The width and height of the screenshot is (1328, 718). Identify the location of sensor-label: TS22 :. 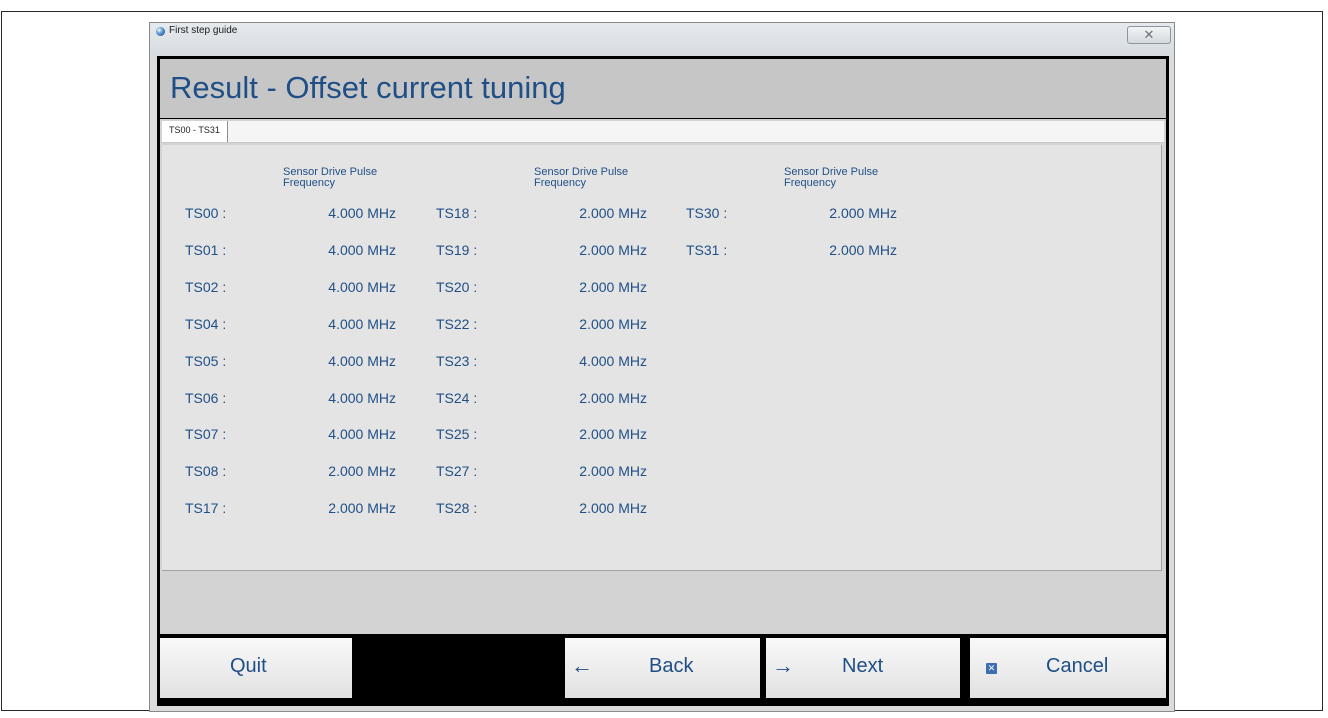
(457, 324).